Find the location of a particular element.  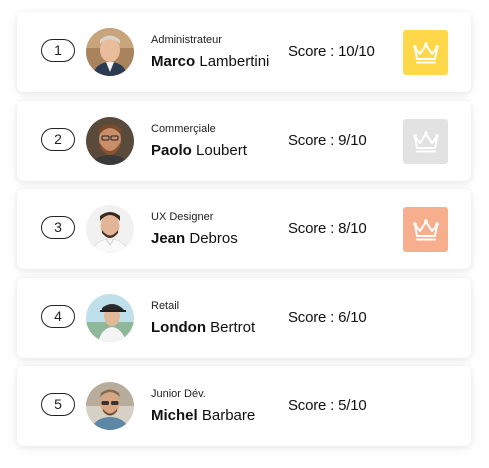

user-first-name: Marco is located at coordinates (173, 61).